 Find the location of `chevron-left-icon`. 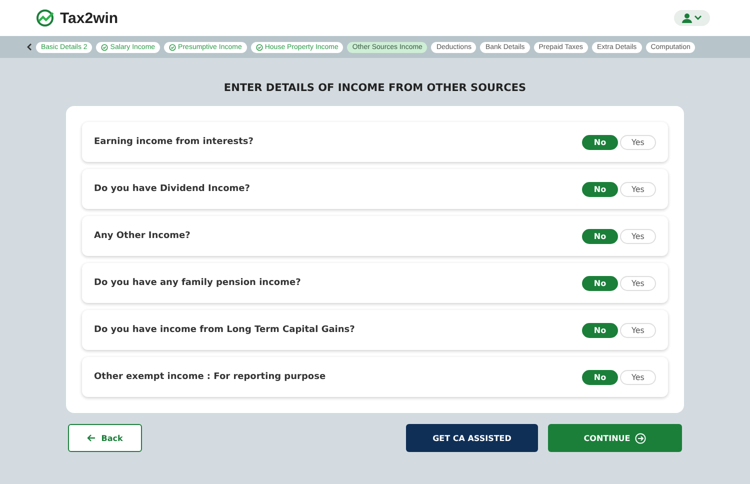

chevron-left-icon is located at coordinates (29, 47).